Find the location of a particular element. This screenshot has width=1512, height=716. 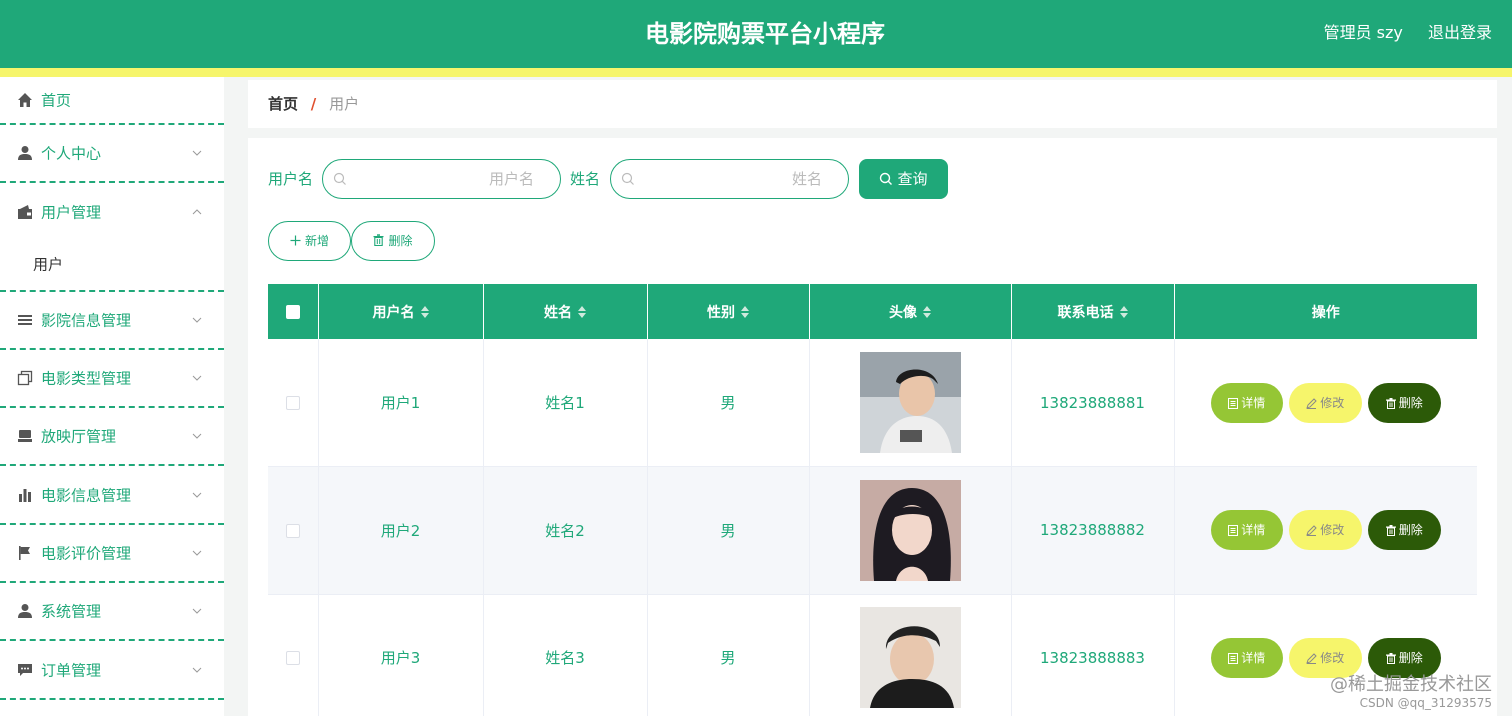

logout-button: 退出登录 is located at coordinates (1460, 32).